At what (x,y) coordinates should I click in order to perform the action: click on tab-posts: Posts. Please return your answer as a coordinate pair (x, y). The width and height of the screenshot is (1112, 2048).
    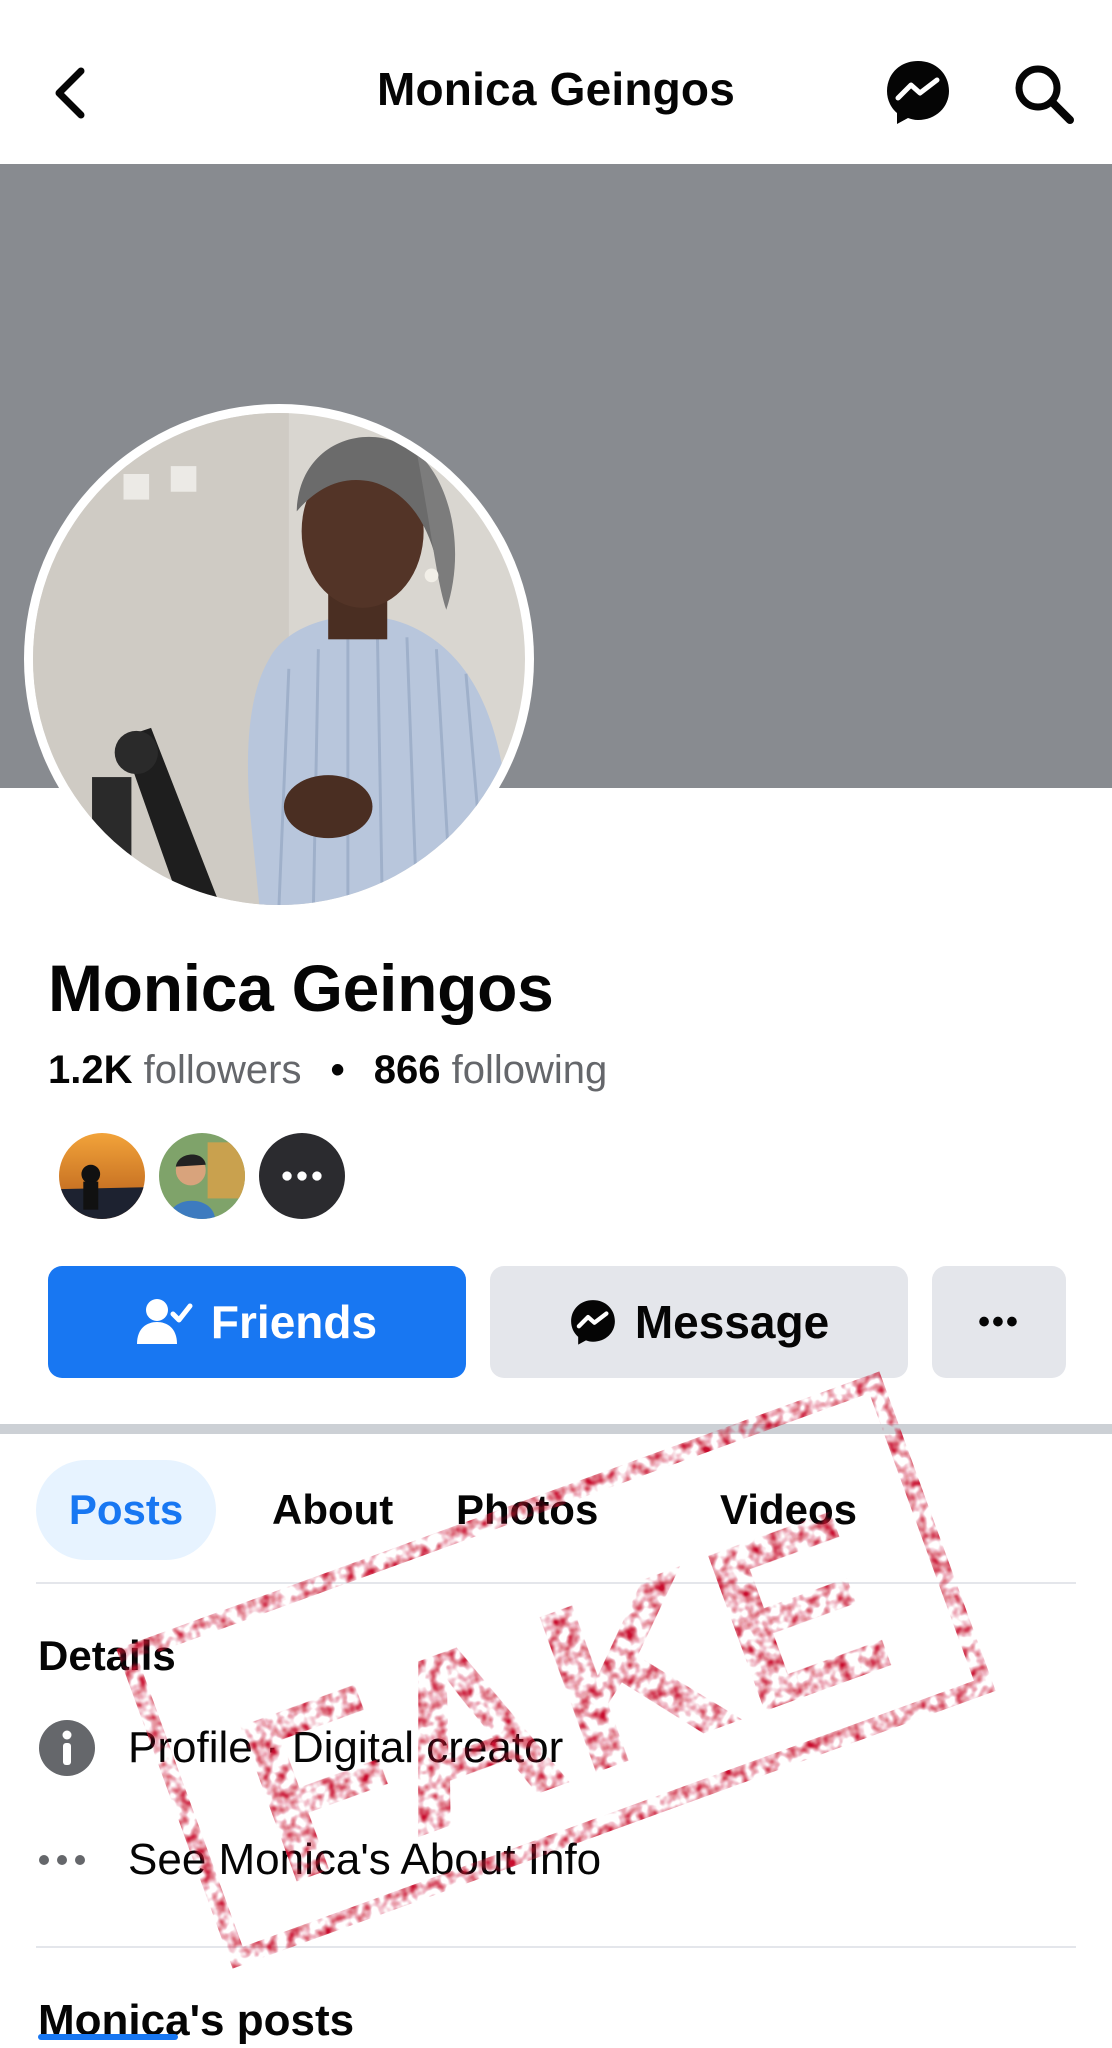
    Looking at the image, I should click on (126, 1510).